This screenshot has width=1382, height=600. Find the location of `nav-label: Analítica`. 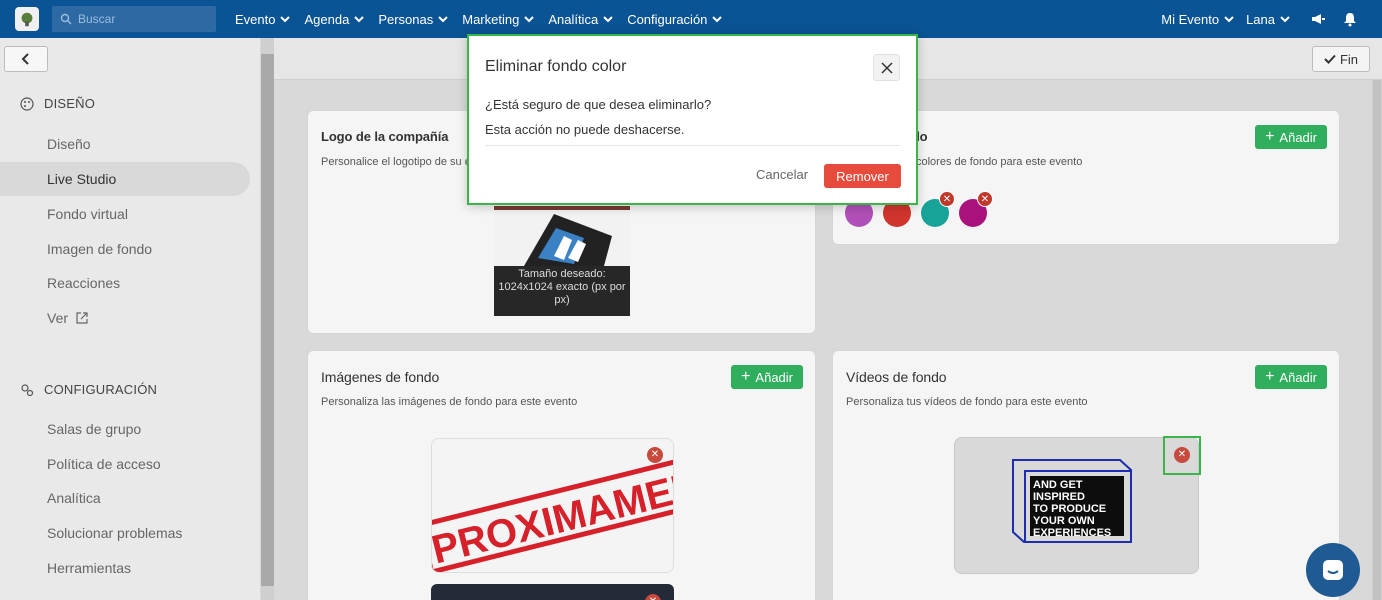

nav-label: Analítica is located at coordinates (573, 19).